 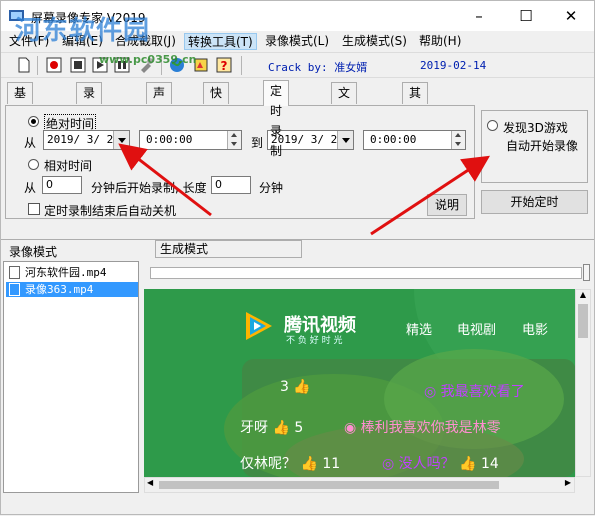 What do you see at coordinates (568, 482) in the screenshot?
I see `scroll-right-icon: ▶` at bounding box center [568, 482].